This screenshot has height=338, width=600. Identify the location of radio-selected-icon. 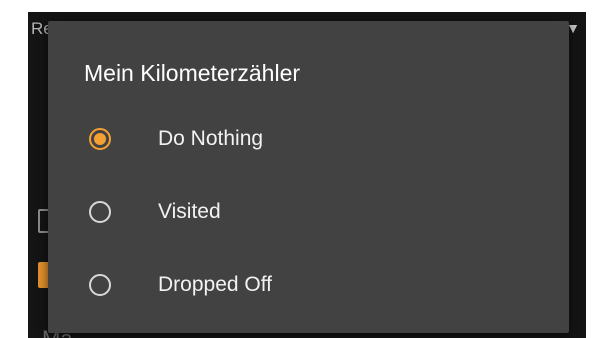
(100, 139).